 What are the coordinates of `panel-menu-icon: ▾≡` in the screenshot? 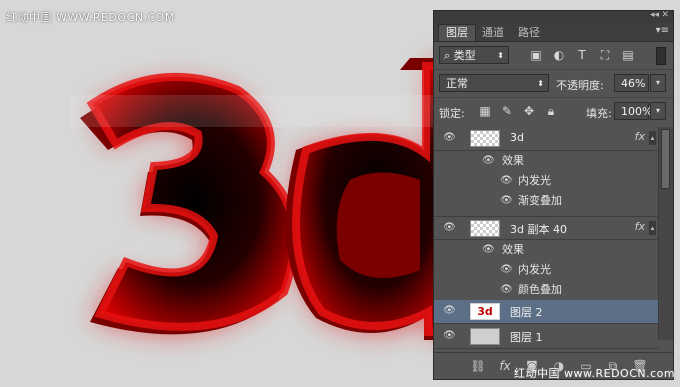 It's located at (662, 30).